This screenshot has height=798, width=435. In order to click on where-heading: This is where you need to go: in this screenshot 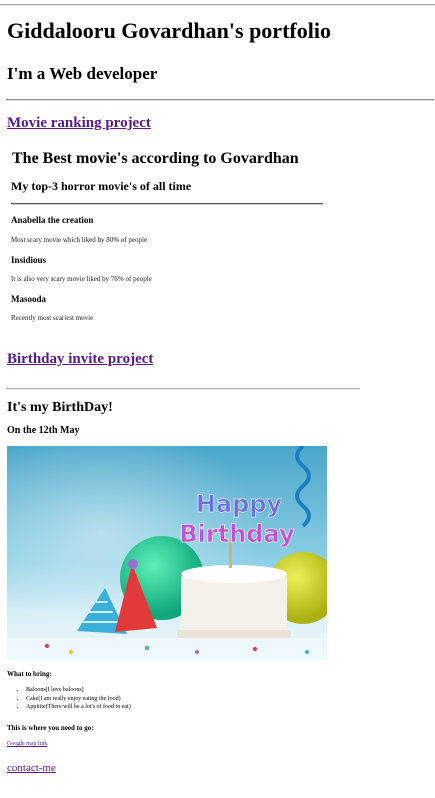, I will do `click(50, 728)`.